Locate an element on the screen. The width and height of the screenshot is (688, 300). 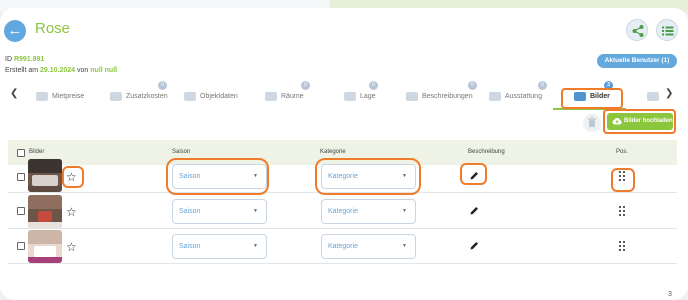
document-icon is located at coordinates (653, 96).